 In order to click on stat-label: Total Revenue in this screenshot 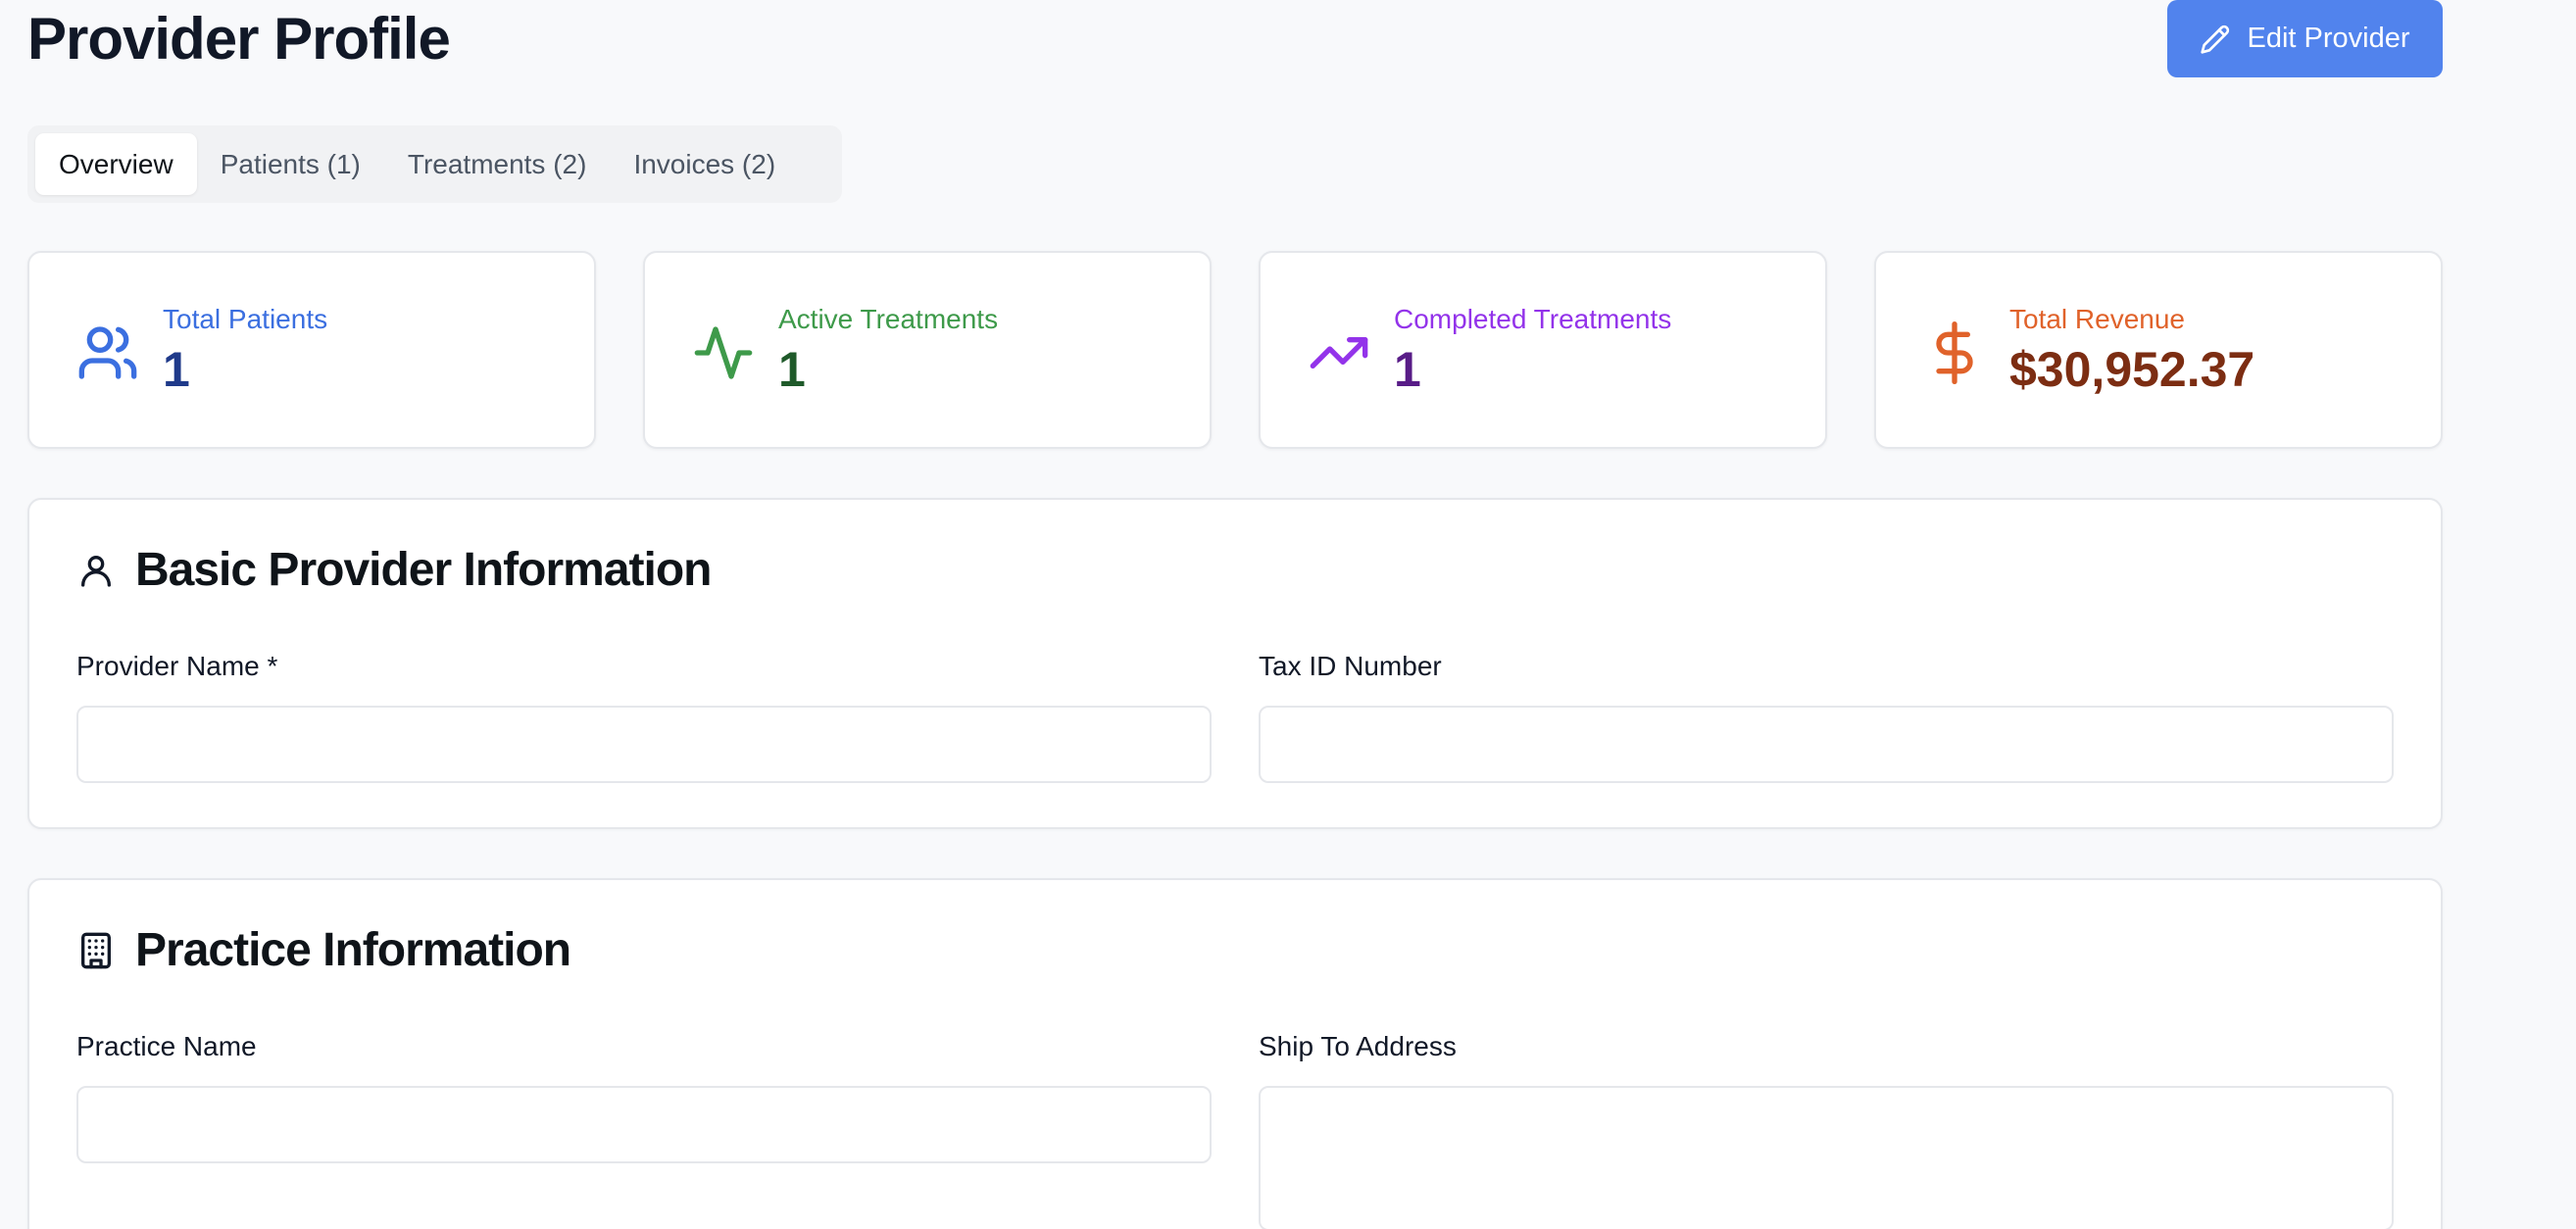, I will do `click(2097, 319)`.